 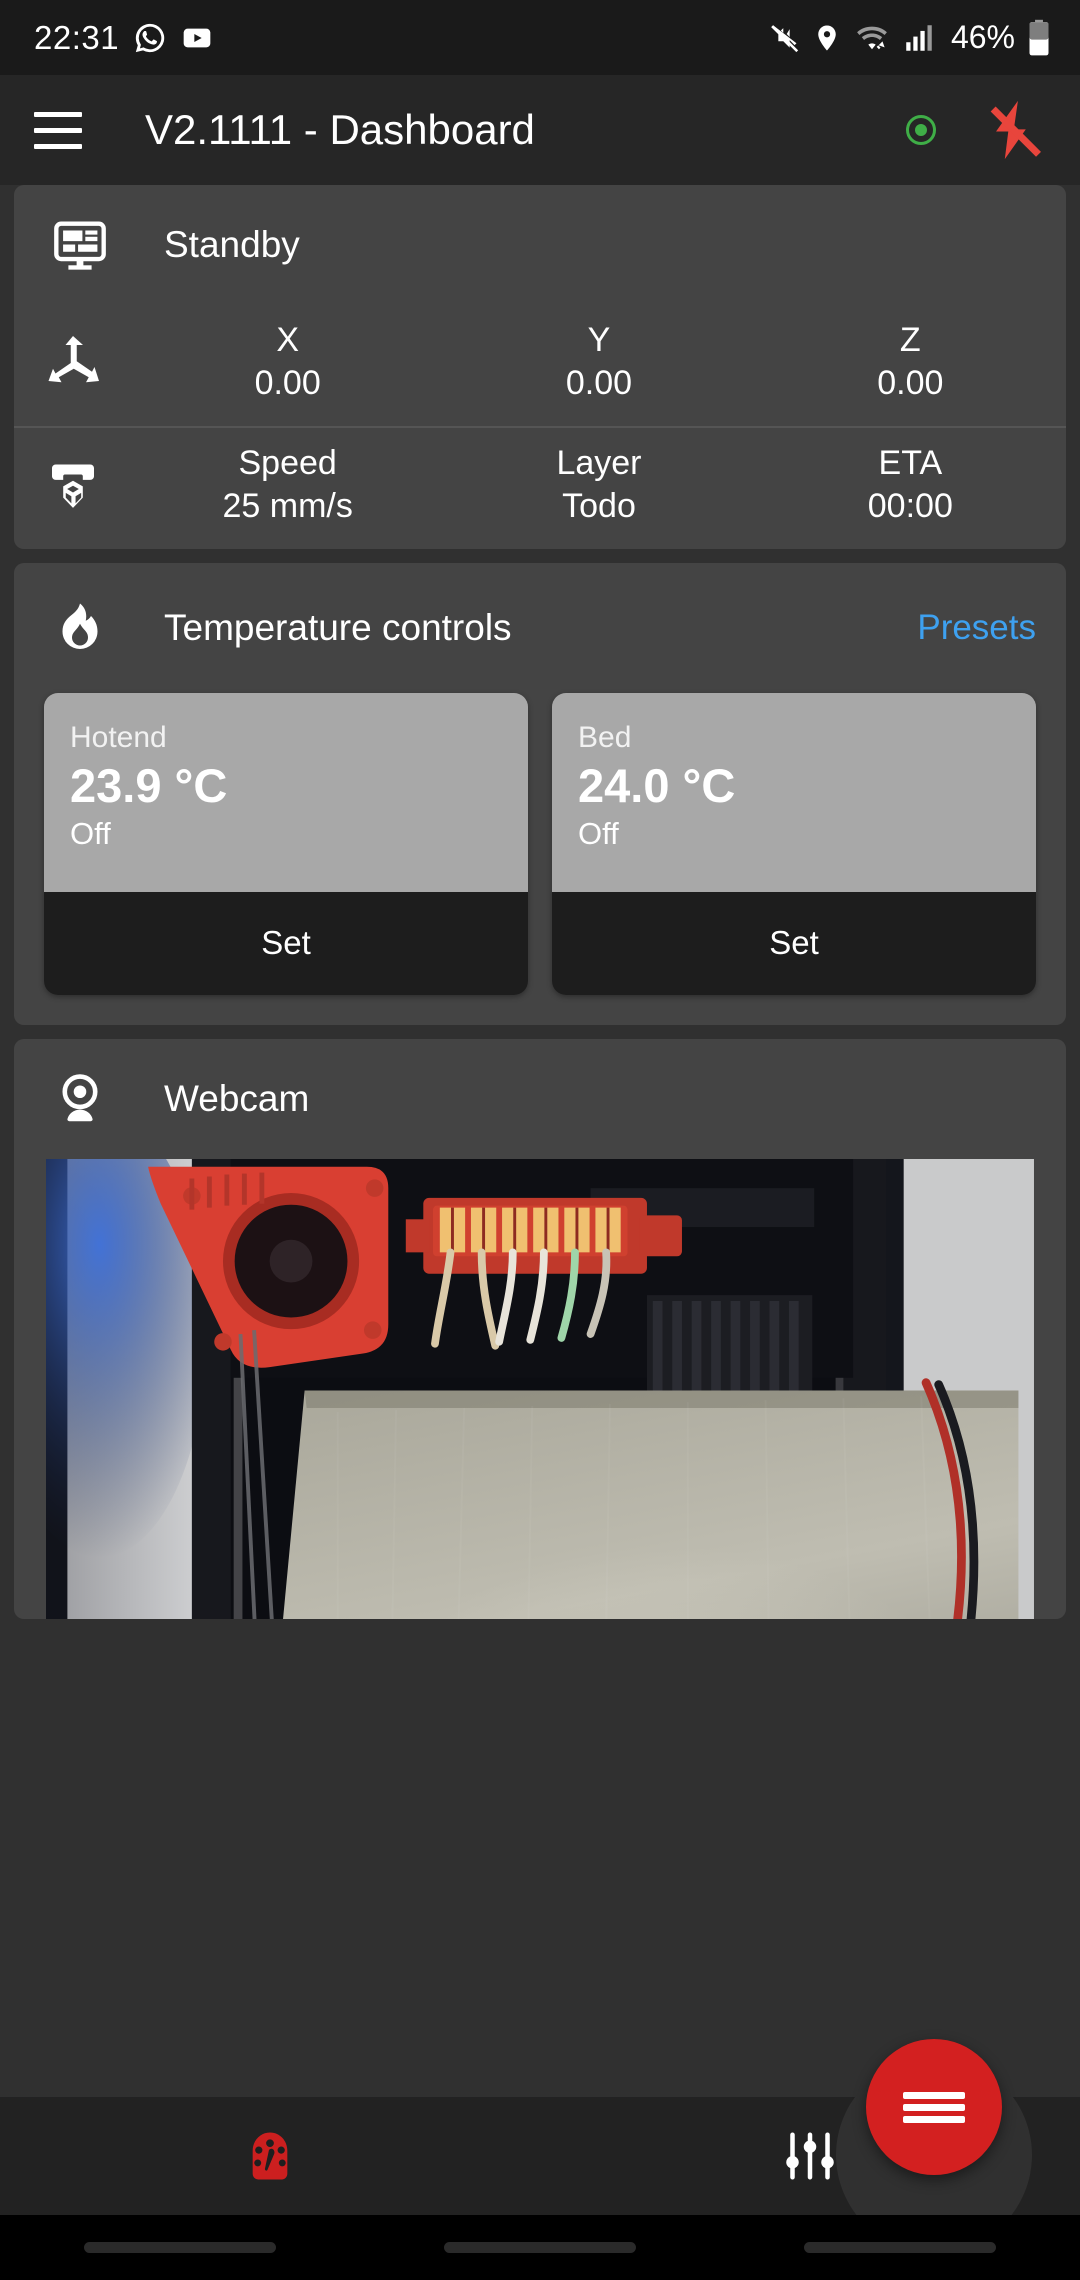 What do you see at coordinates (540, 1099) in the screenshot?
I see `webcam-header: Webcam` at bounding box center [540, 1099].